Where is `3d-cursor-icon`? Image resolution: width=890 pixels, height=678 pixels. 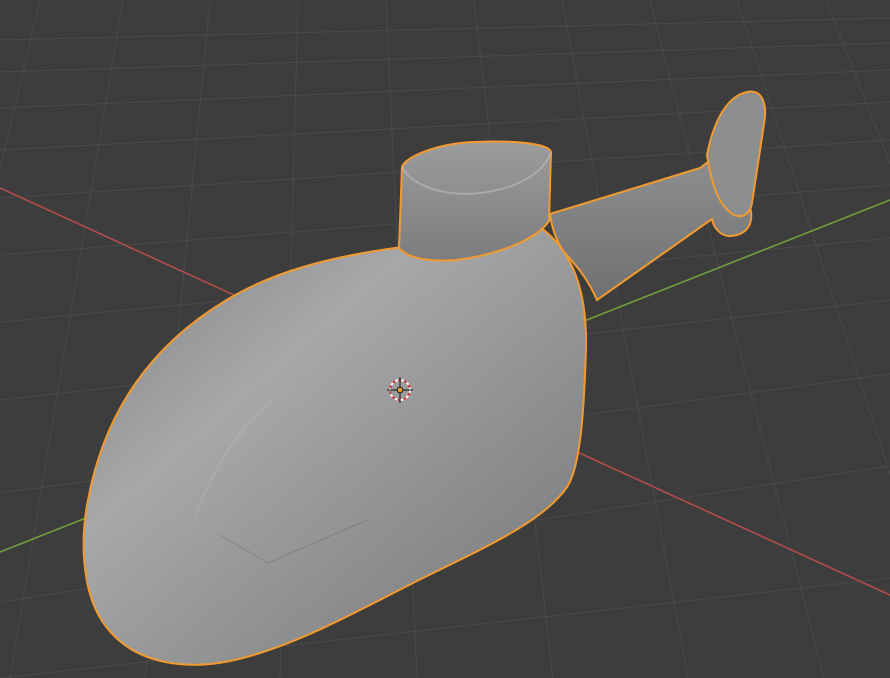
3d-cursor-icon is located at coordinates (400, 390).